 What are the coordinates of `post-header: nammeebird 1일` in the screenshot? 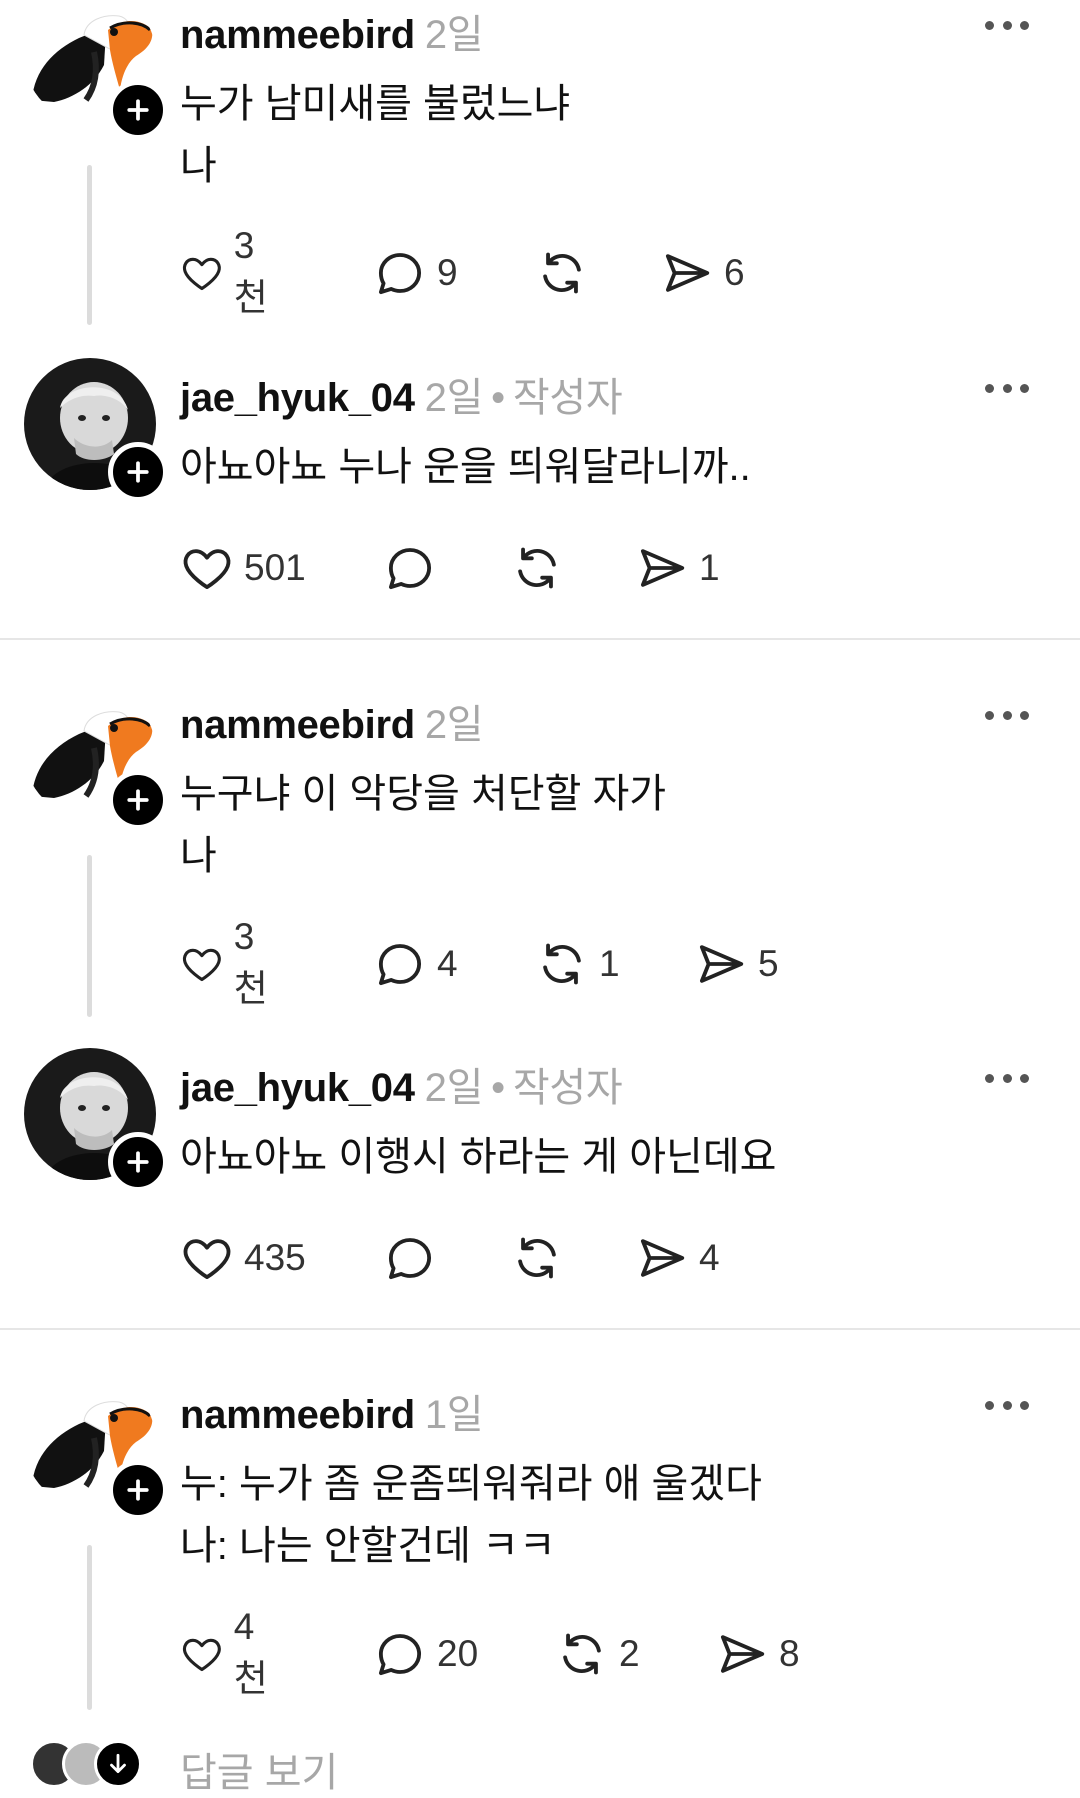 It's located at (332, 1411).